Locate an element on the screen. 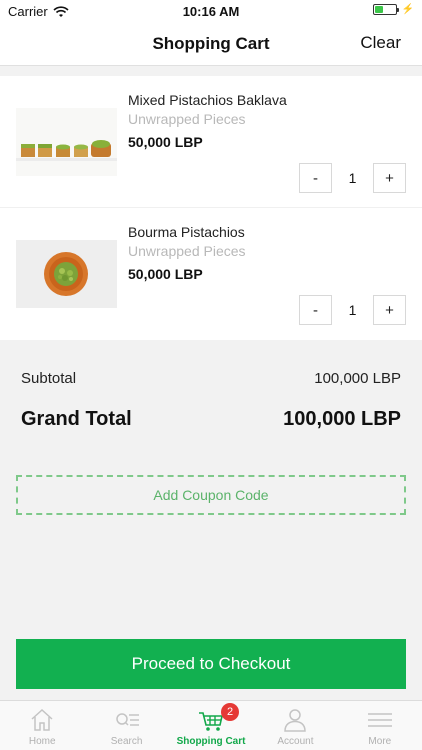 The width and height of the screenshot is (422, 750). status-time: 10:16 AM is located at coordinates (211, 11).